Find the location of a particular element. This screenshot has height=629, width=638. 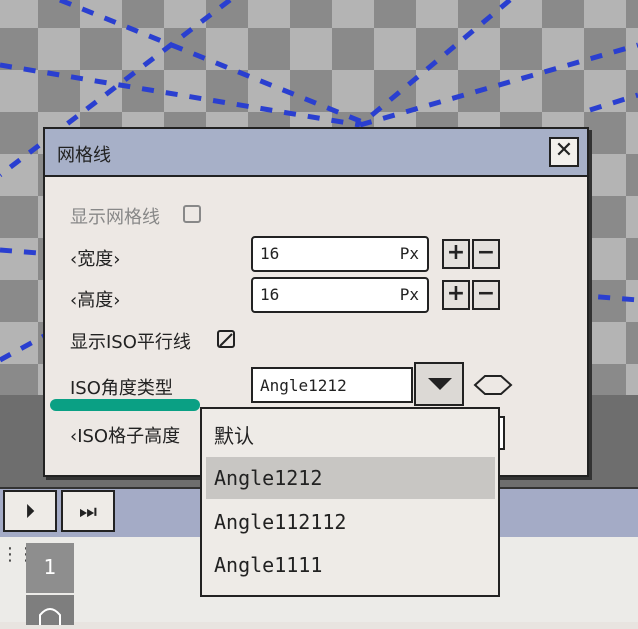

skip-to-end-button: ⏭ is located at coordinates (88, 511).